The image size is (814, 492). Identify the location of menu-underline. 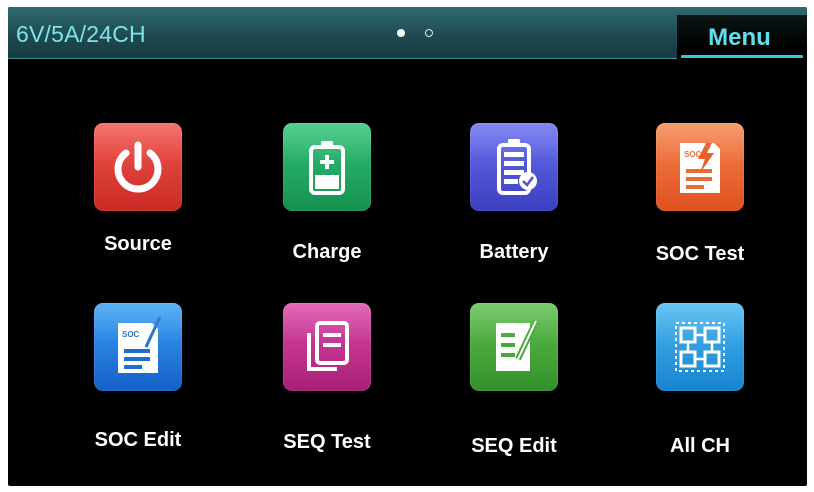
(742, 56).